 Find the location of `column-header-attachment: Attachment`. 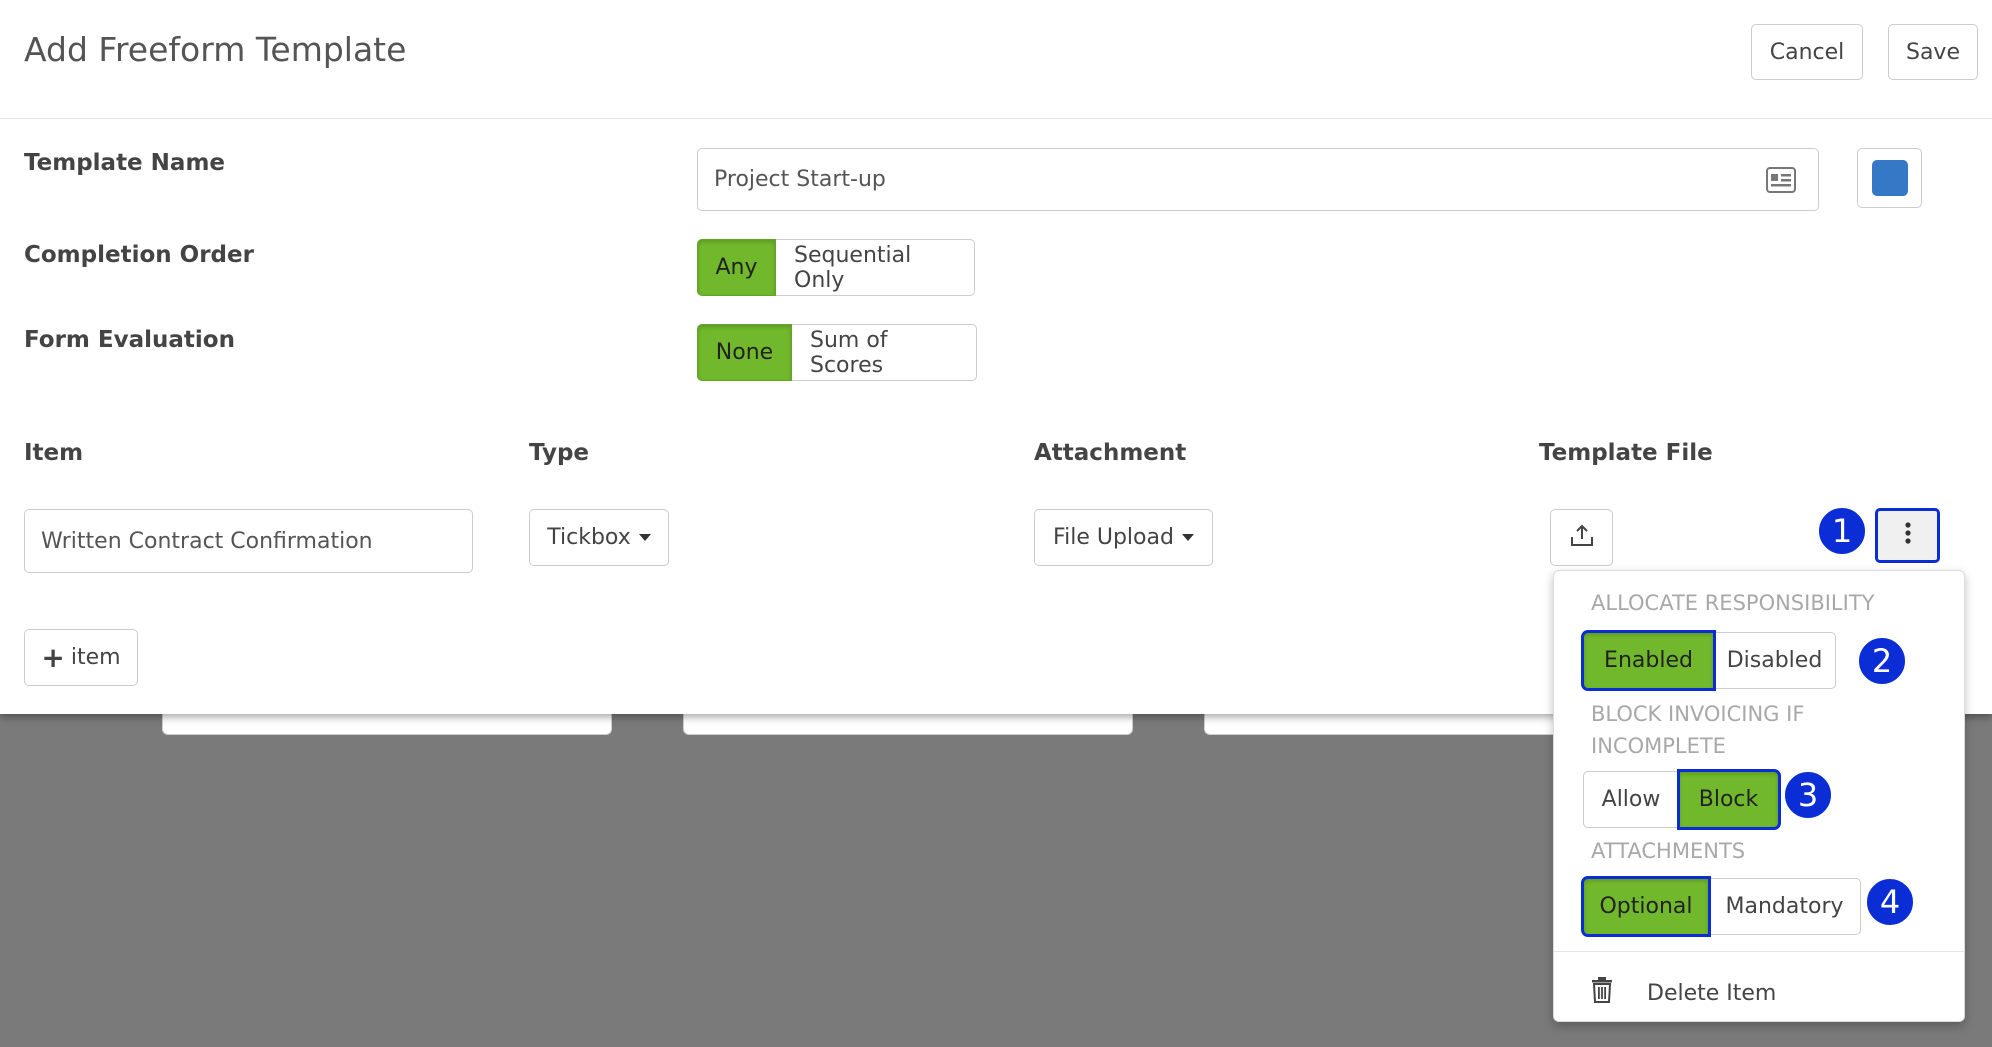

column-header-attachment: Attachment is located at coordinates (1110, 453).